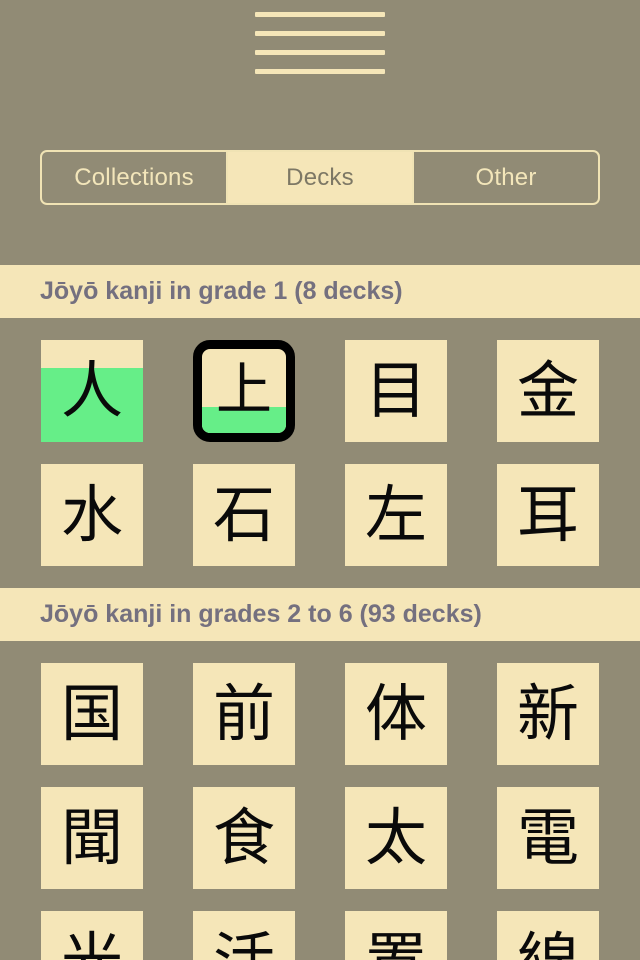 The height and width of the screenshot is (960, 640). I want to click on kanji-tile: 水, so click(92, 515).